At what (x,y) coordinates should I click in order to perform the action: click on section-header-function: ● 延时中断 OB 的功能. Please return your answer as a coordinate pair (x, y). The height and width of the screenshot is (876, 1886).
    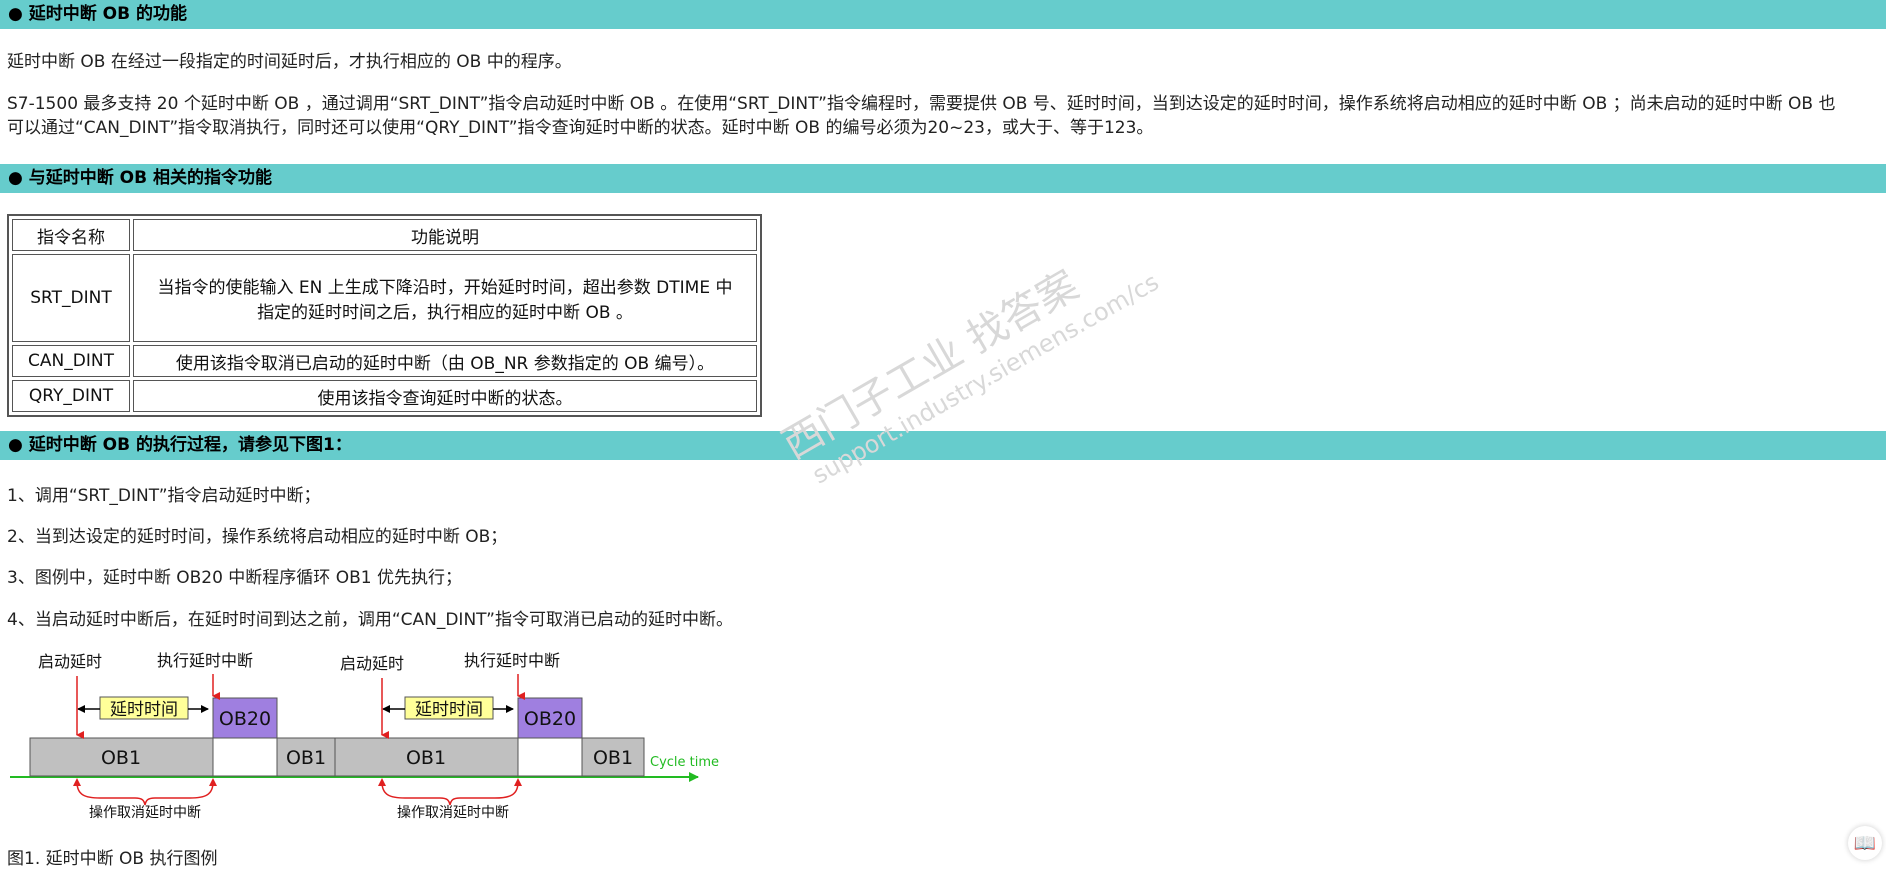
    Looking at the image, I should click on (943, 14).